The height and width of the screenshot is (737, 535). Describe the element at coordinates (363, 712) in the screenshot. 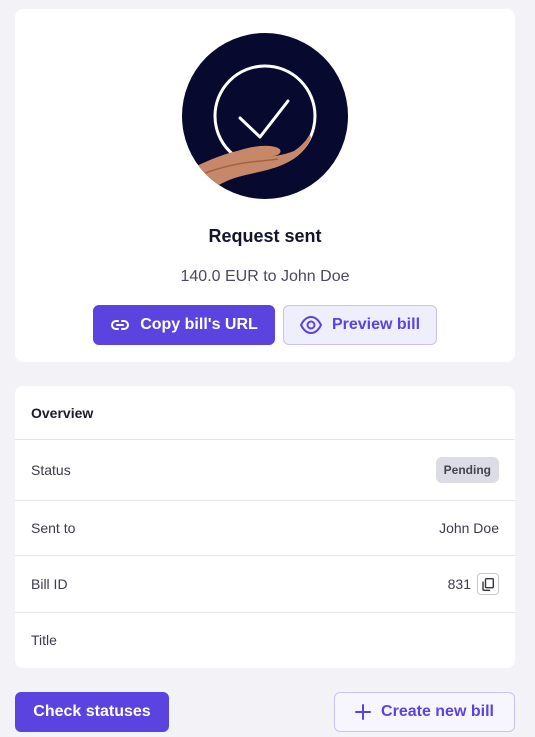

I see `plus-icon` at that location.